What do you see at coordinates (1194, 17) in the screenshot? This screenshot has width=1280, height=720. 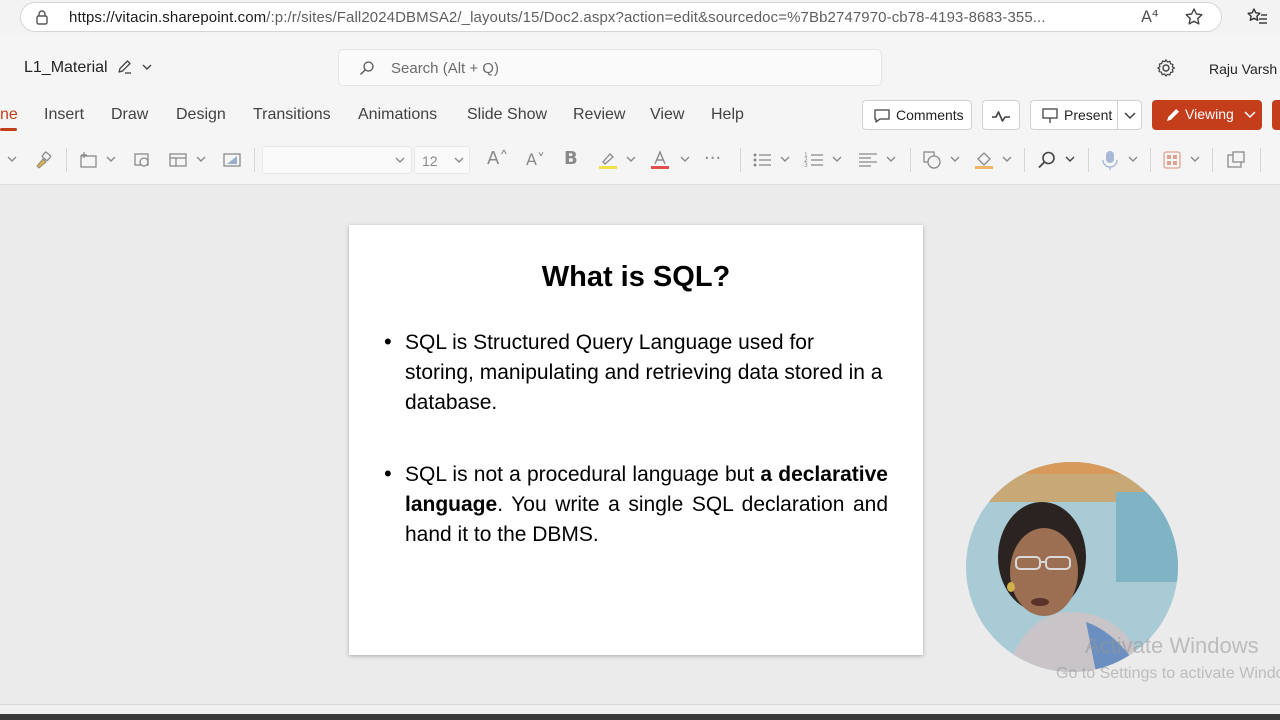 I see `star-icon` at bounding box center [1194, 17].